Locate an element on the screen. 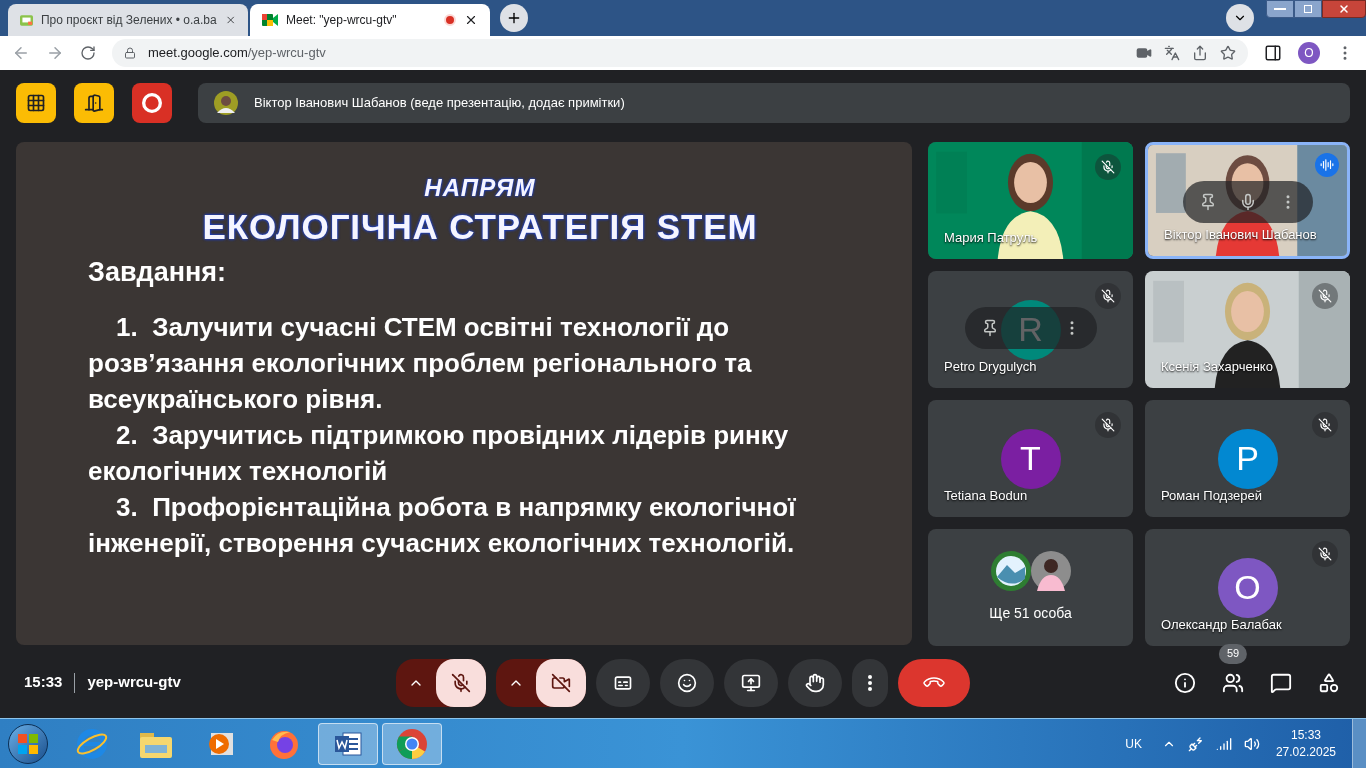 The image size is (1366, 768). slide-list-item: 1. Залучити сучасні СТЕМ освітні технології до розв’язання екологічних проблем регіонального та всеукраїнського рівня. is located at coordinates (420, 363).